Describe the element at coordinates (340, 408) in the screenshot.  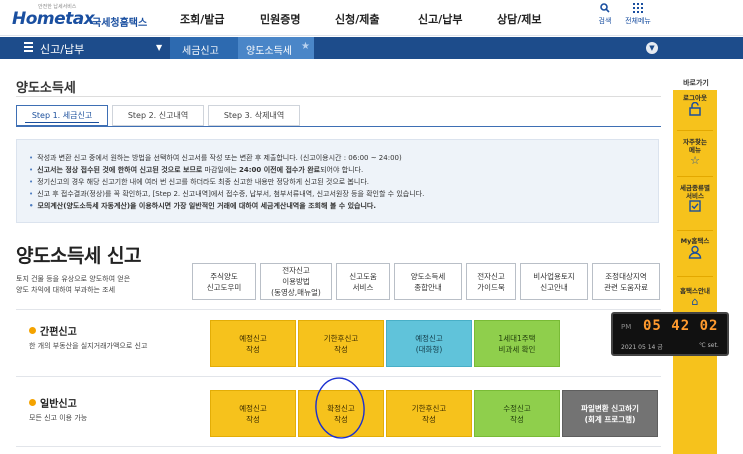
I see `handdrawn-circle-annotation` at that location.